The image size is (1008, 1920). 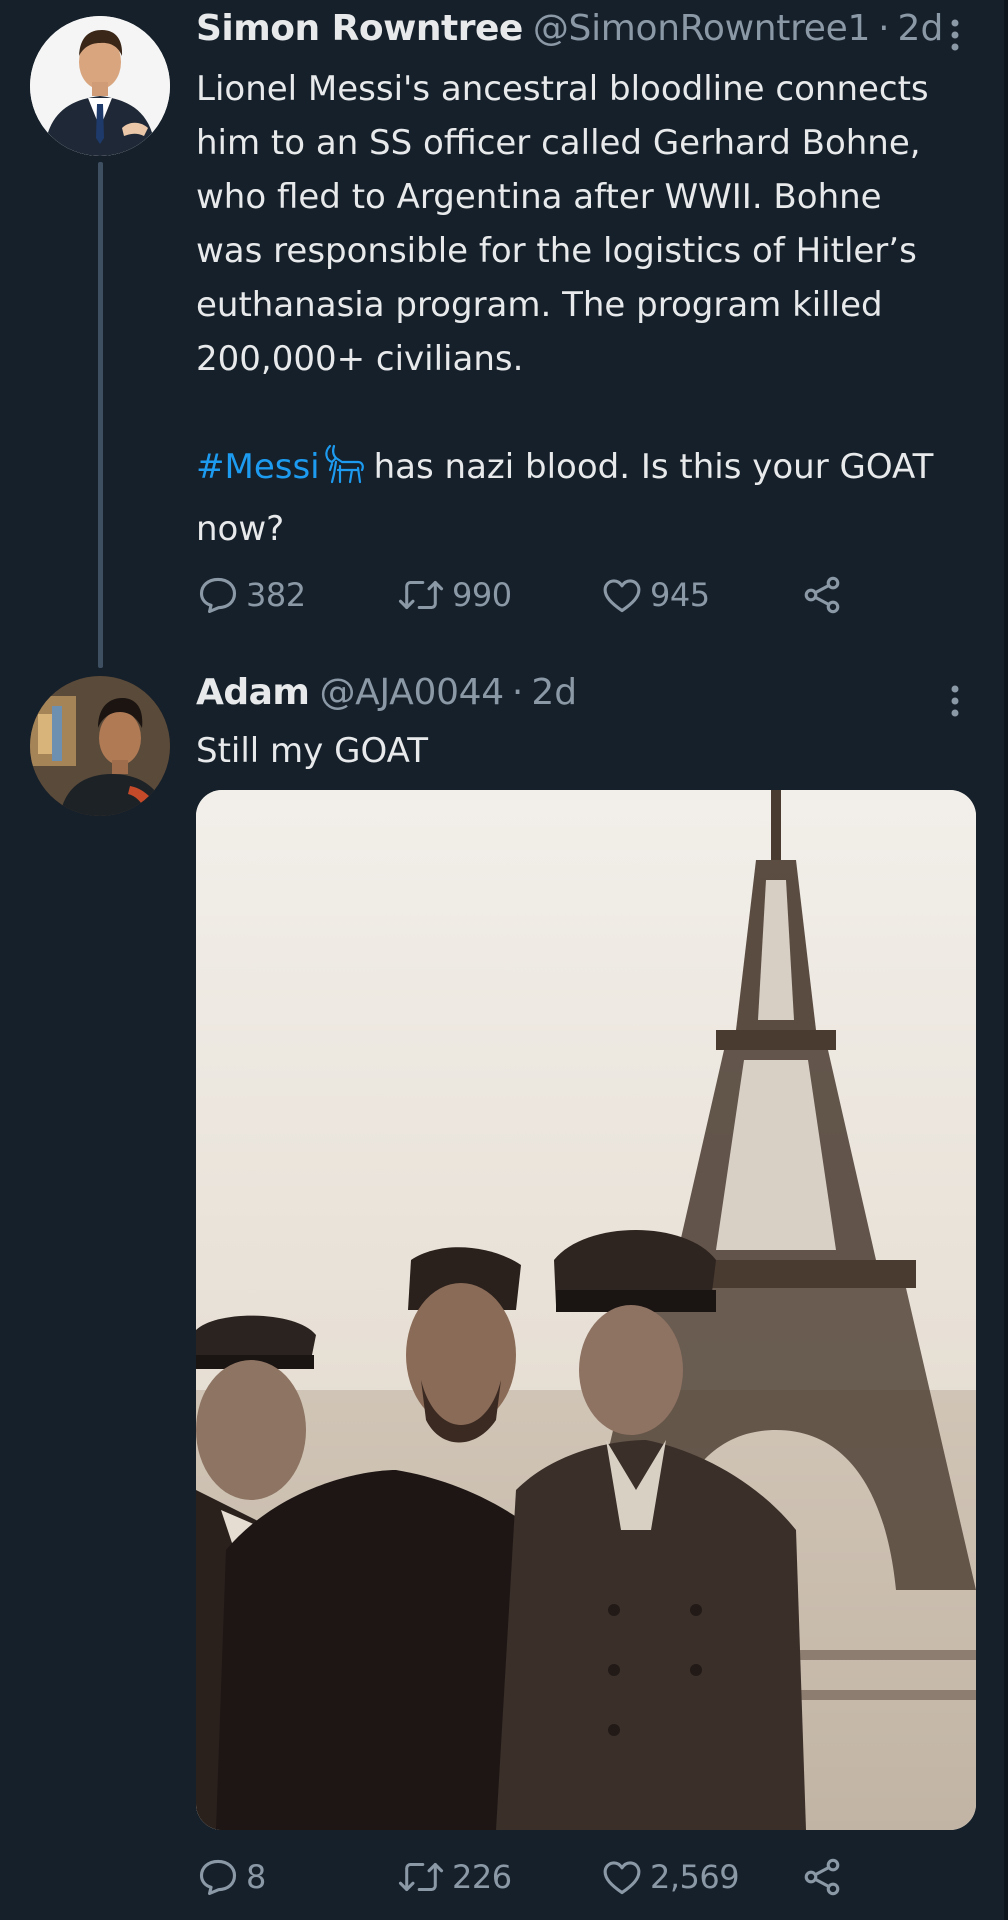 I want to click on tweet-text-line: who fled to Argentina after WWII. Bohne, so click(x=539, y=197).